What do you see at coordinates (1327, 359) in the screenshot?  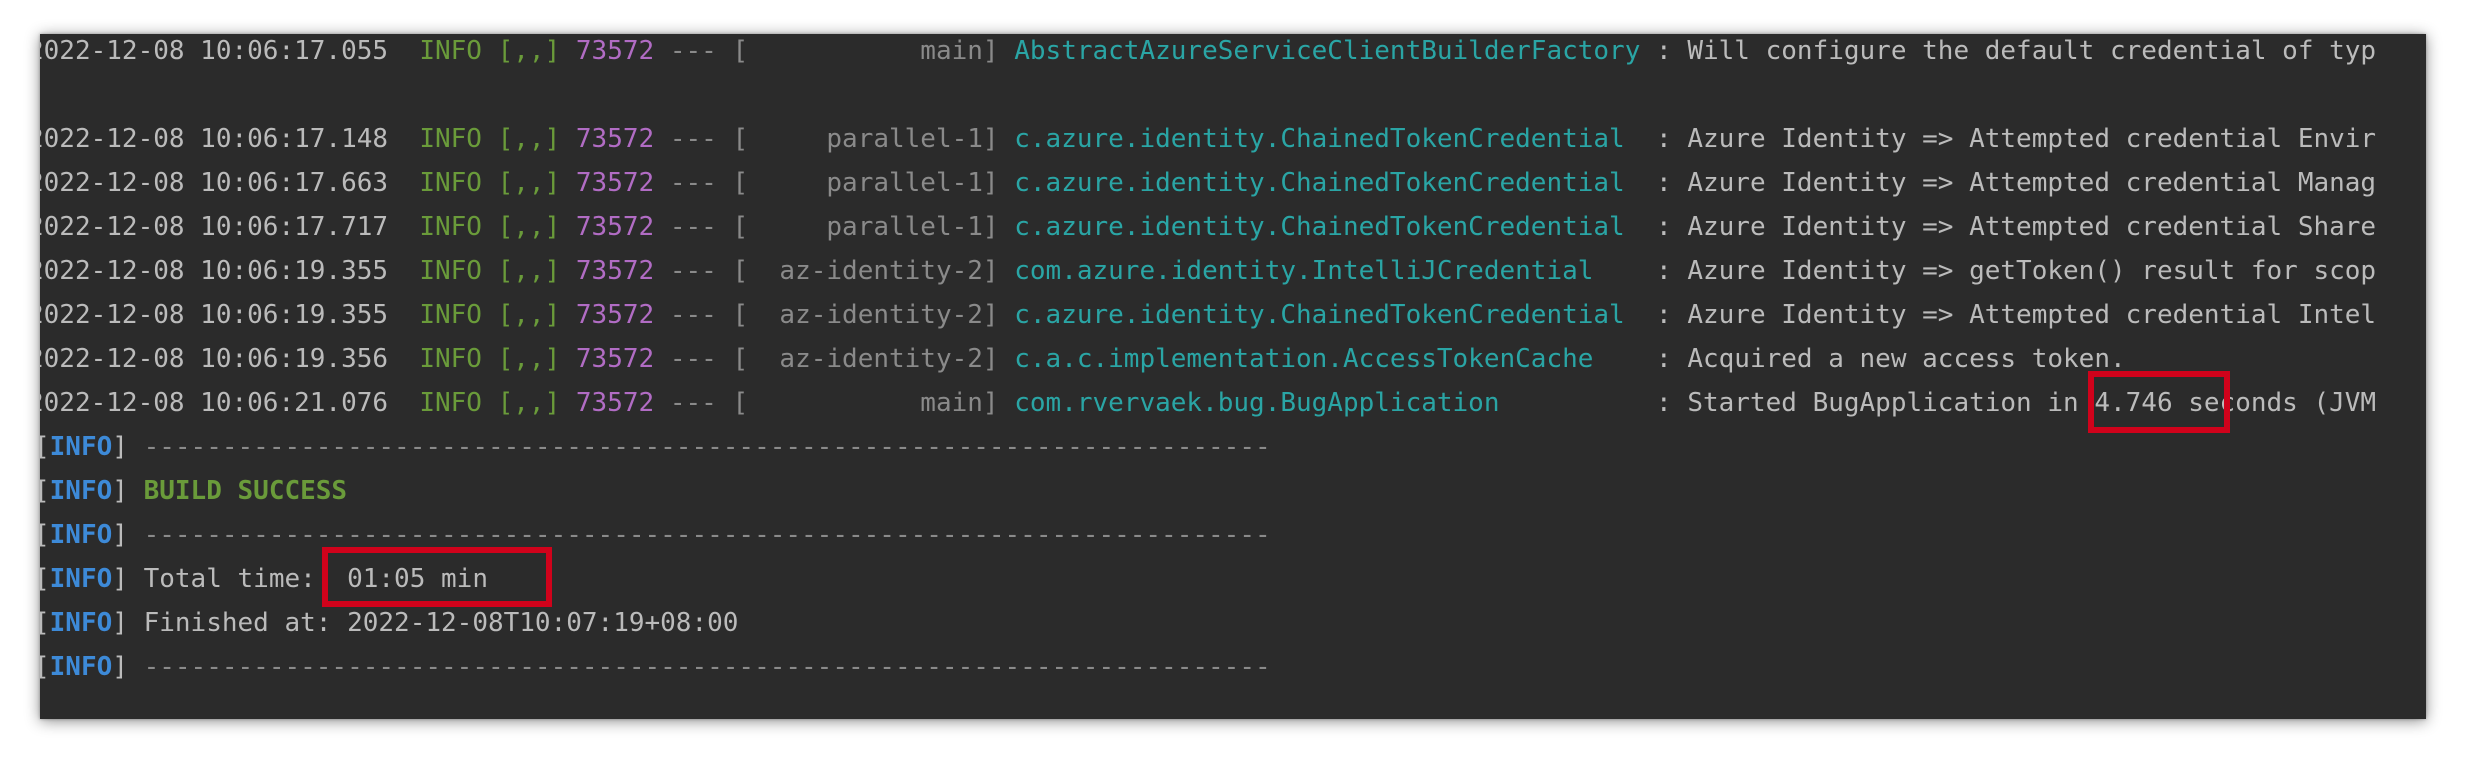 I see `log-logger: c.a.c.implementation.AccessTokenCache` at bounding box center [1327, 359].